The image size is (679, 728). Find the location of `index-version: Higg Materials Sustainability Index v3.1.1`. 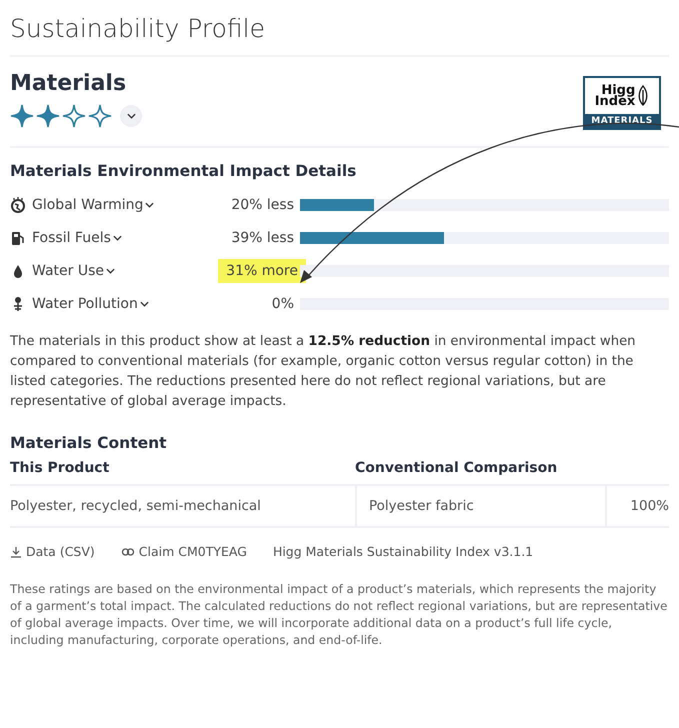

index-version: Higg Materials Sustainability Index v3.1.1 is located at coordinates (403, 551).